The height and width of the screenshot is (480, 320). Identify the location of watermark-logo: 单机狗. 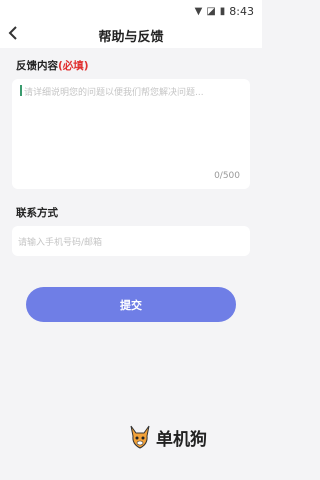
(167, 437).